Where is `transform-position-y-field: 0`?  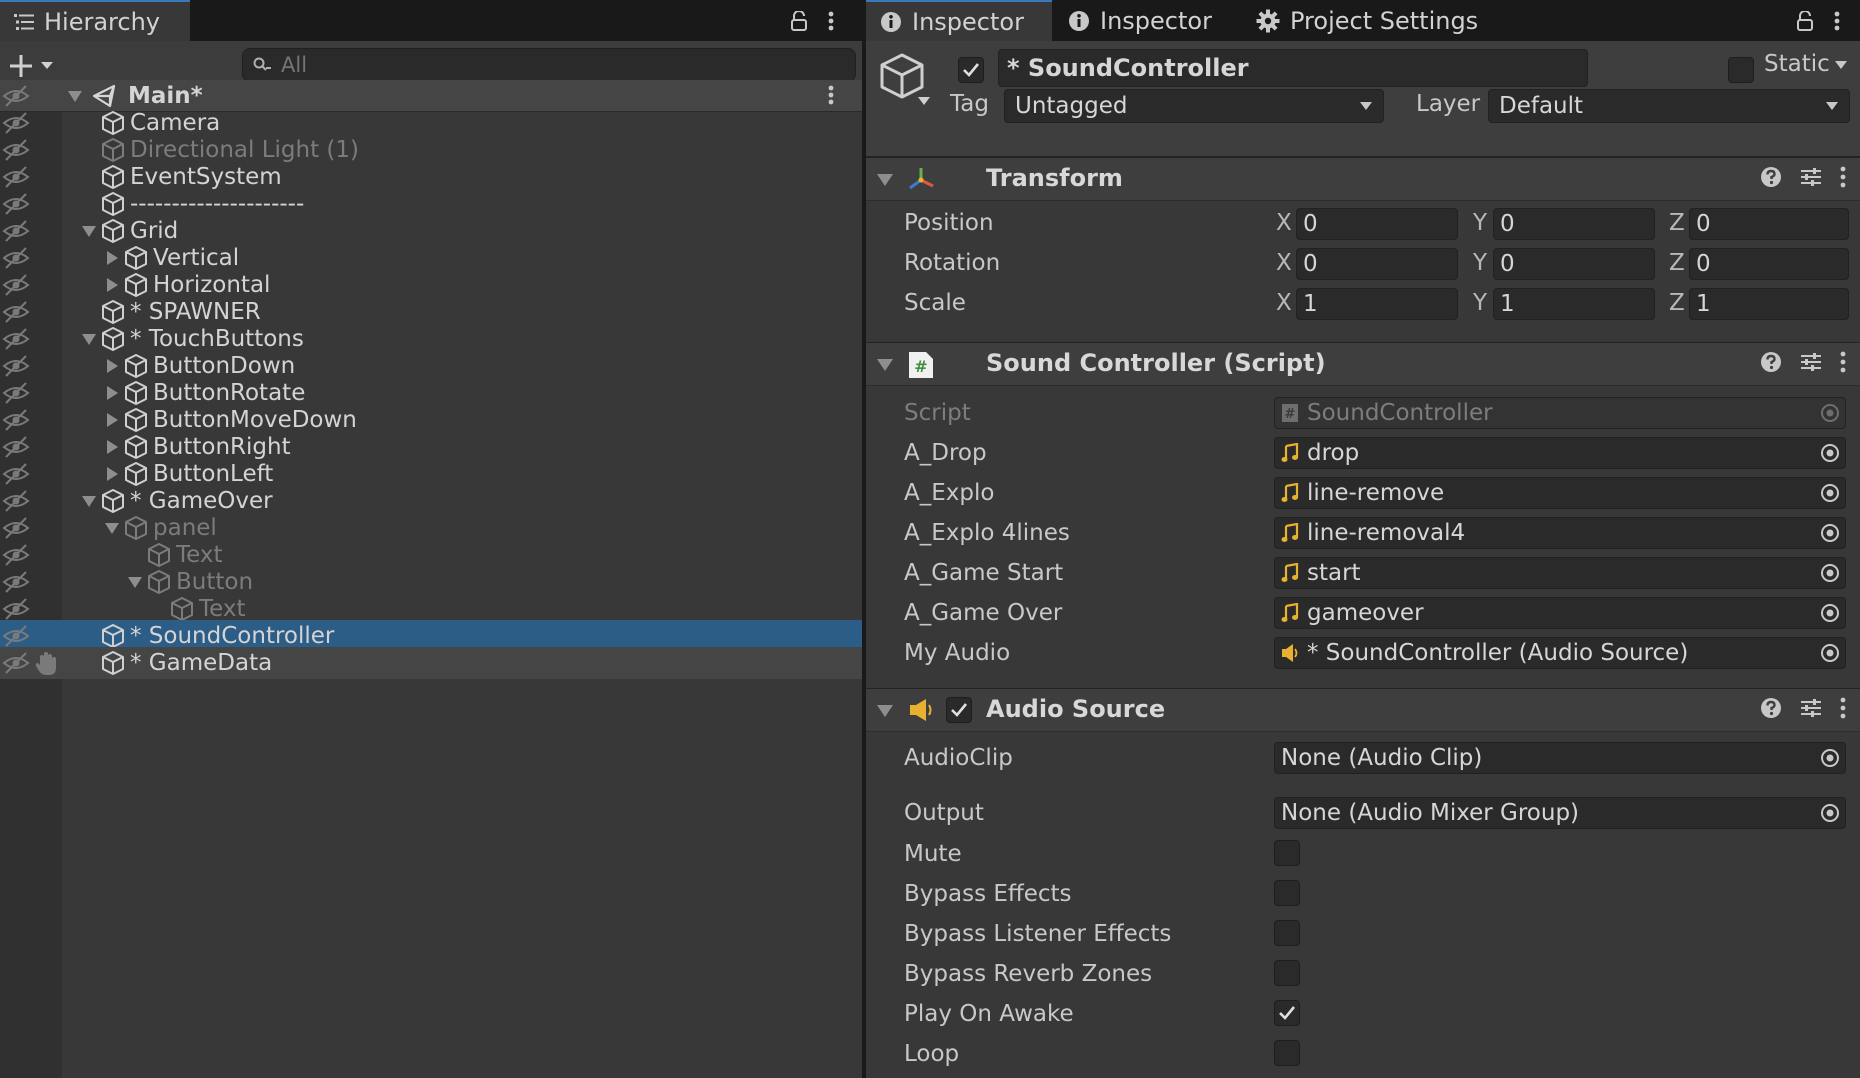
transform-position-y-field: 0 is located at coordinates (1574, 224).